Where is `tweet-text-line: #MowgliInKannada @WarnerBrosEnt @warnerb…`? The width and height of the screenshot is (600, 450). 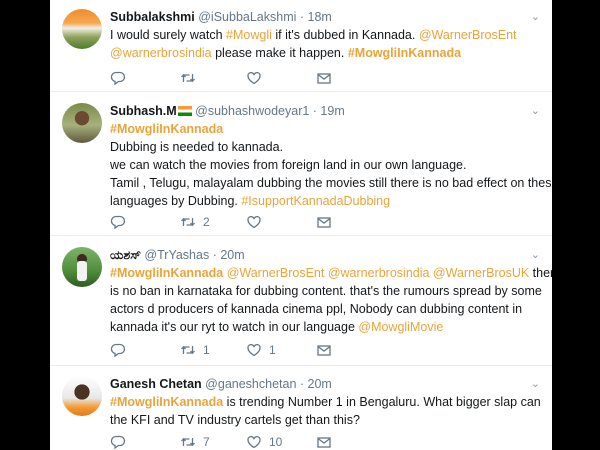 tweet-text-line: #MowgliInKannada @WarnerBrosEnt @warnerb… is located at coordinates (331, 273).